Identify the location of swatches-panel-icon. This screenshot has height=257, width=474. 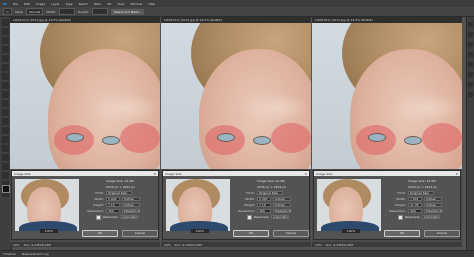
(470, 34).